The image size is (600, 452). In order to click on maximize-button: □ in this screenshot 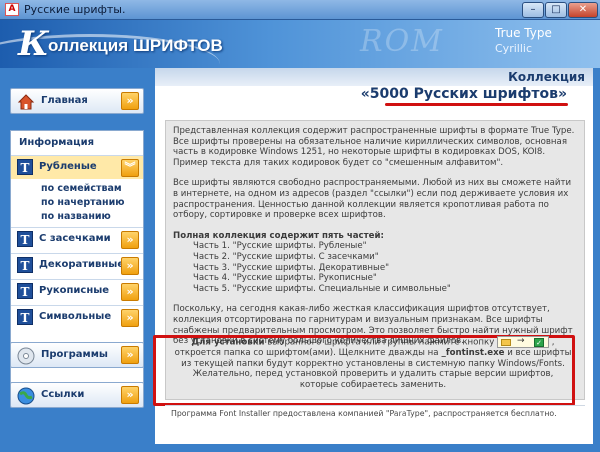, I will do `click(556, 10)`.